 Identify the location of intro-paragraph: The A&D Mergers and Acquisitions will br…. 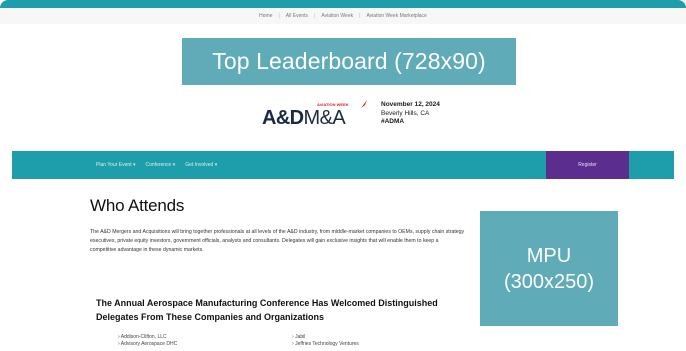
(277, 241).